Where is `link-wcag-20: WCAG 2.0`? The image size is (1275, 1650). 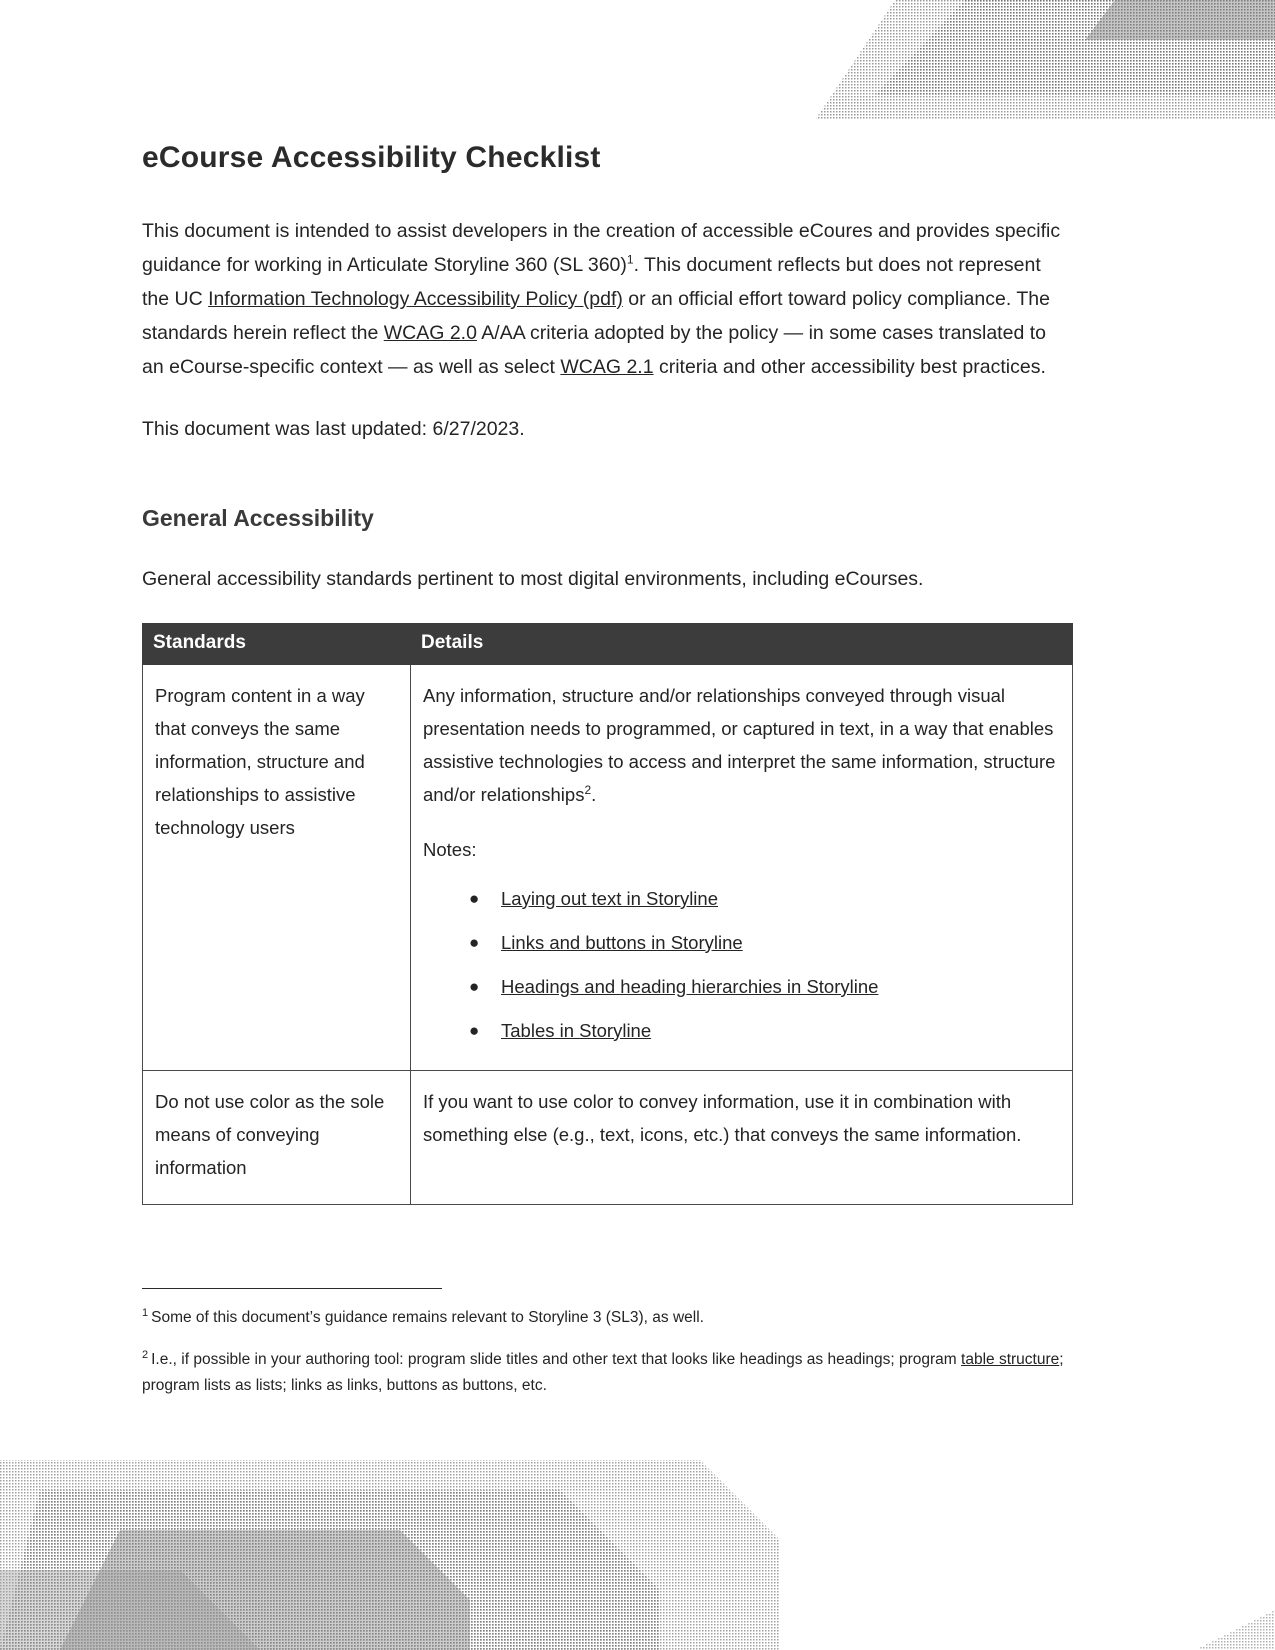 link-wcag-20: WCAG 2.0 is located at coordinates (430, 333).